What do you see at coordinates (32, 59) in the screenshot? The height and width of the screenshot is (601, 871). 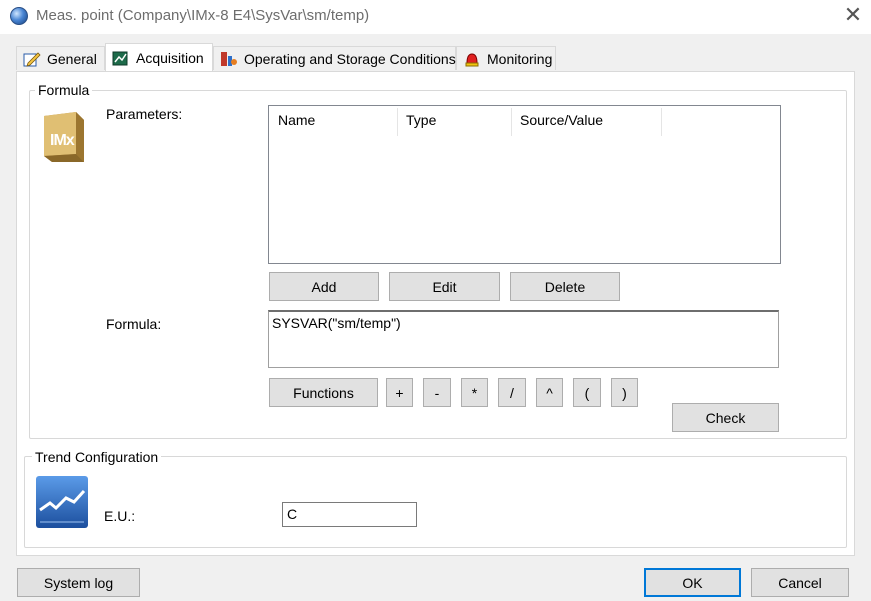 I see `edit-icon` at bounding box center [32, 59].